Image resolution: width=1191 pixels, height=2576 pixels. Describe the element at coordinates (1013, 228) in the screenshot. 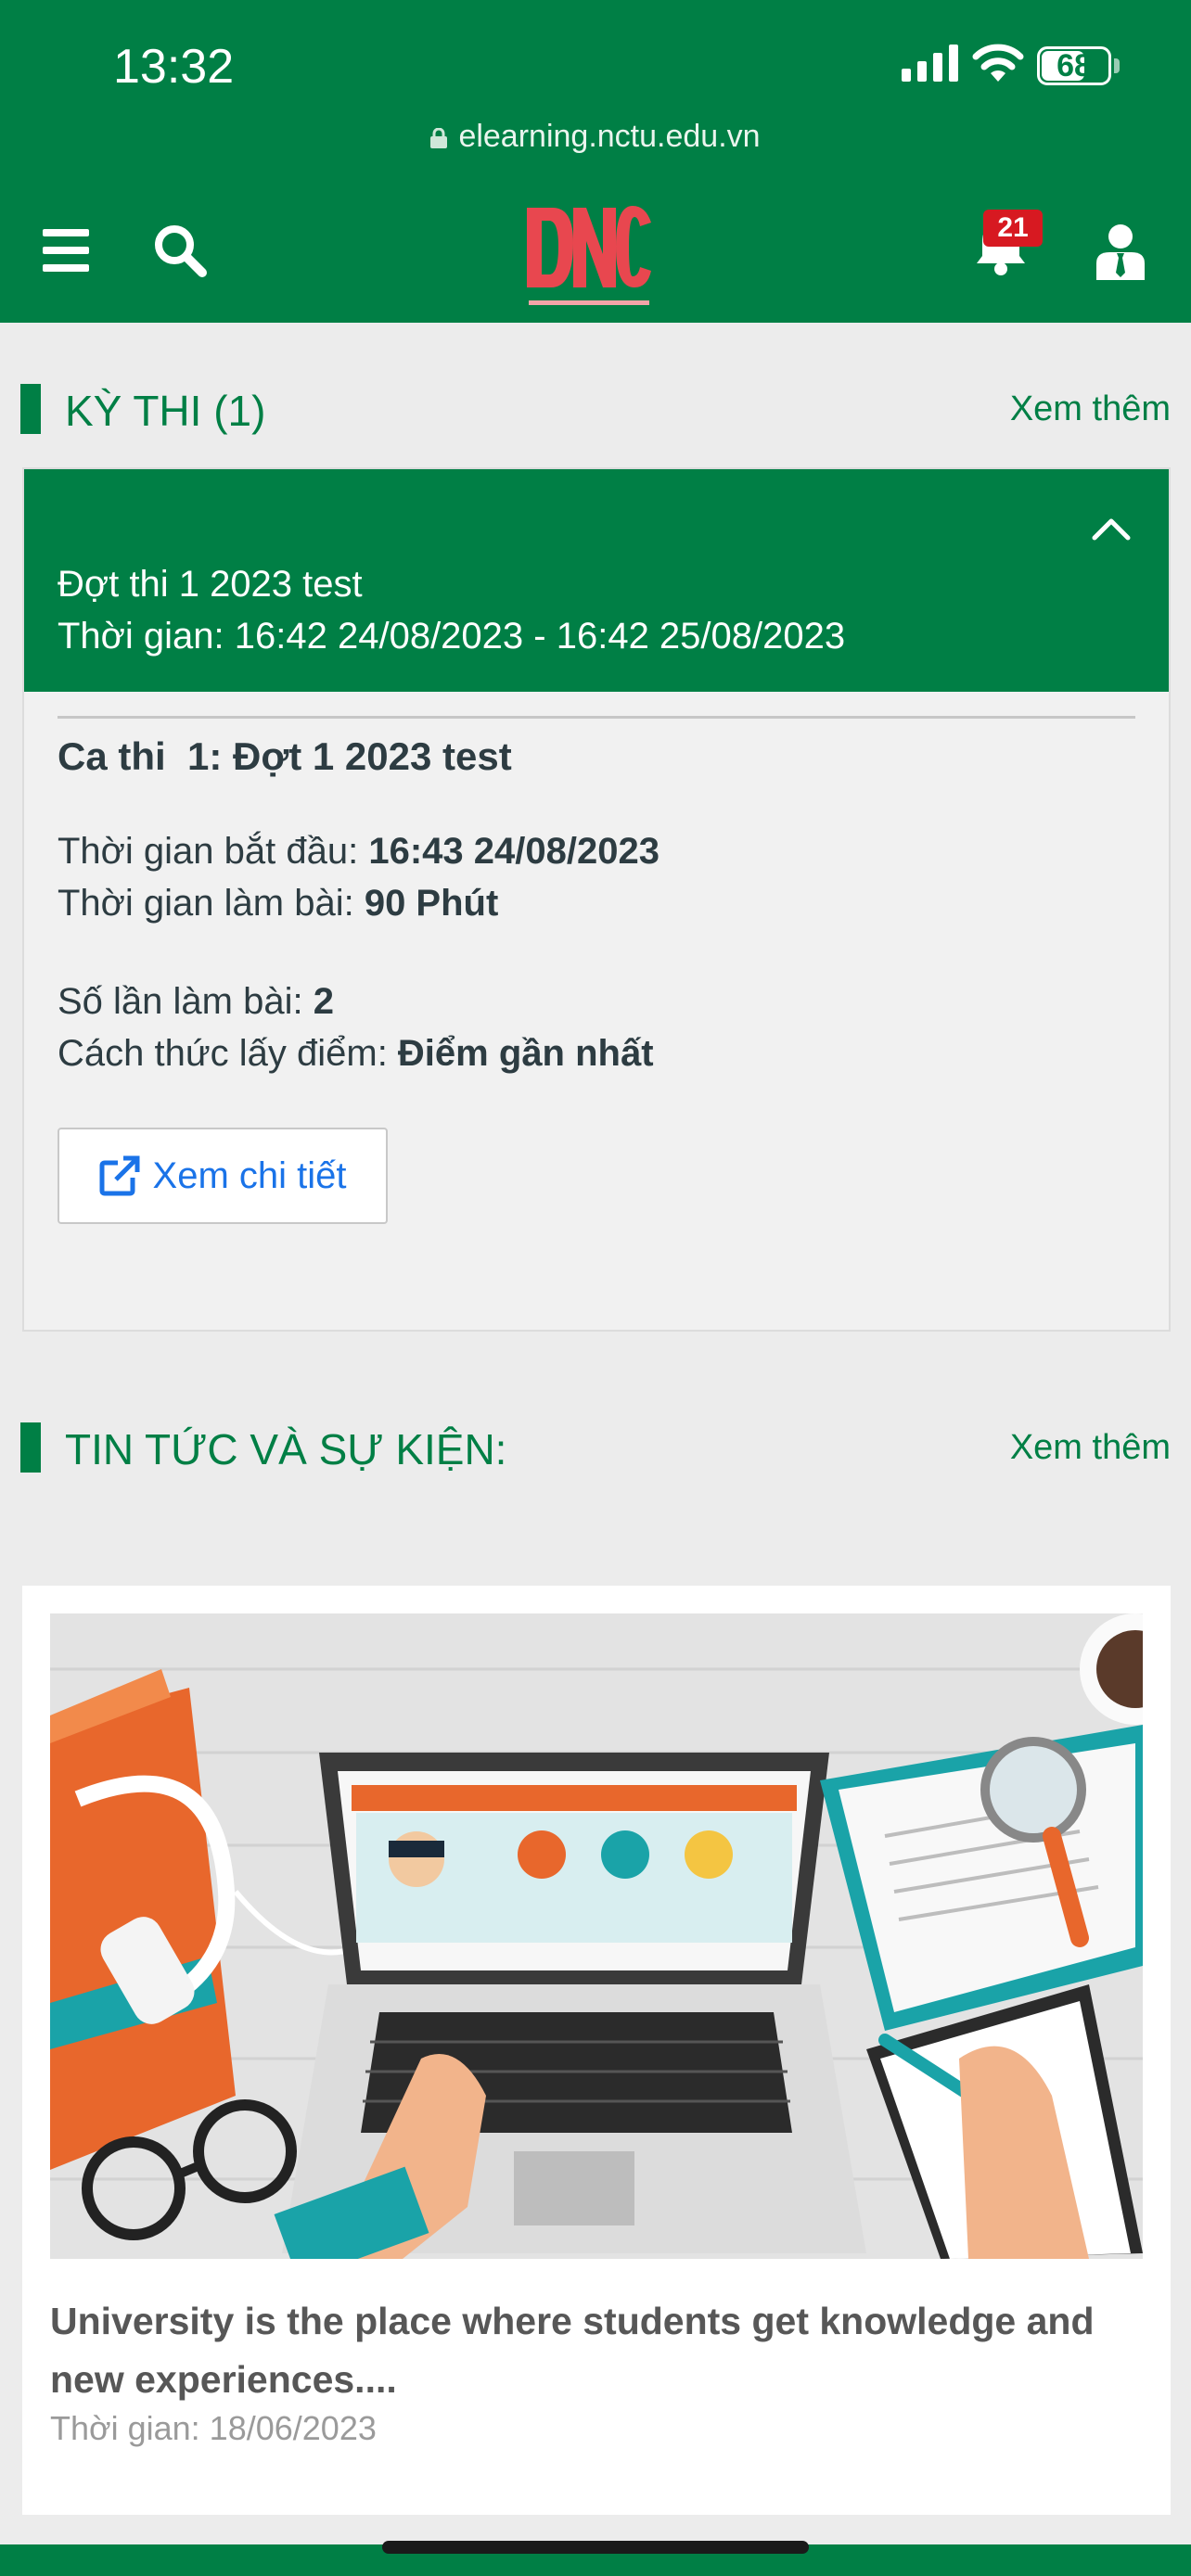

I see `notification-badge: 21` at that location.